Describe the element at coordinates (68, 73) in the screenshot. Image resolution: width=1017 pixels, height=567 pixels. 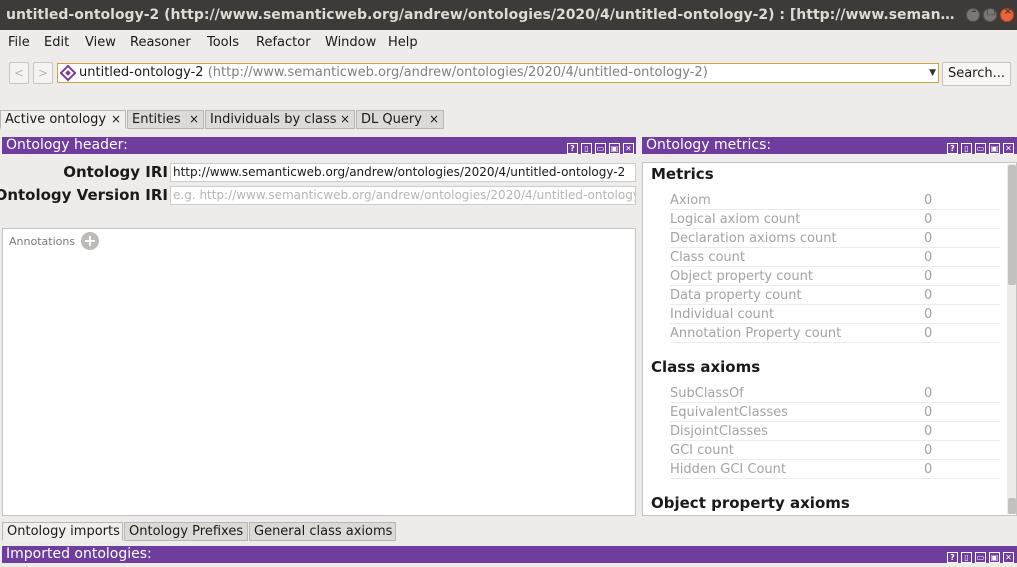
I see `ontology-icon` at that location.